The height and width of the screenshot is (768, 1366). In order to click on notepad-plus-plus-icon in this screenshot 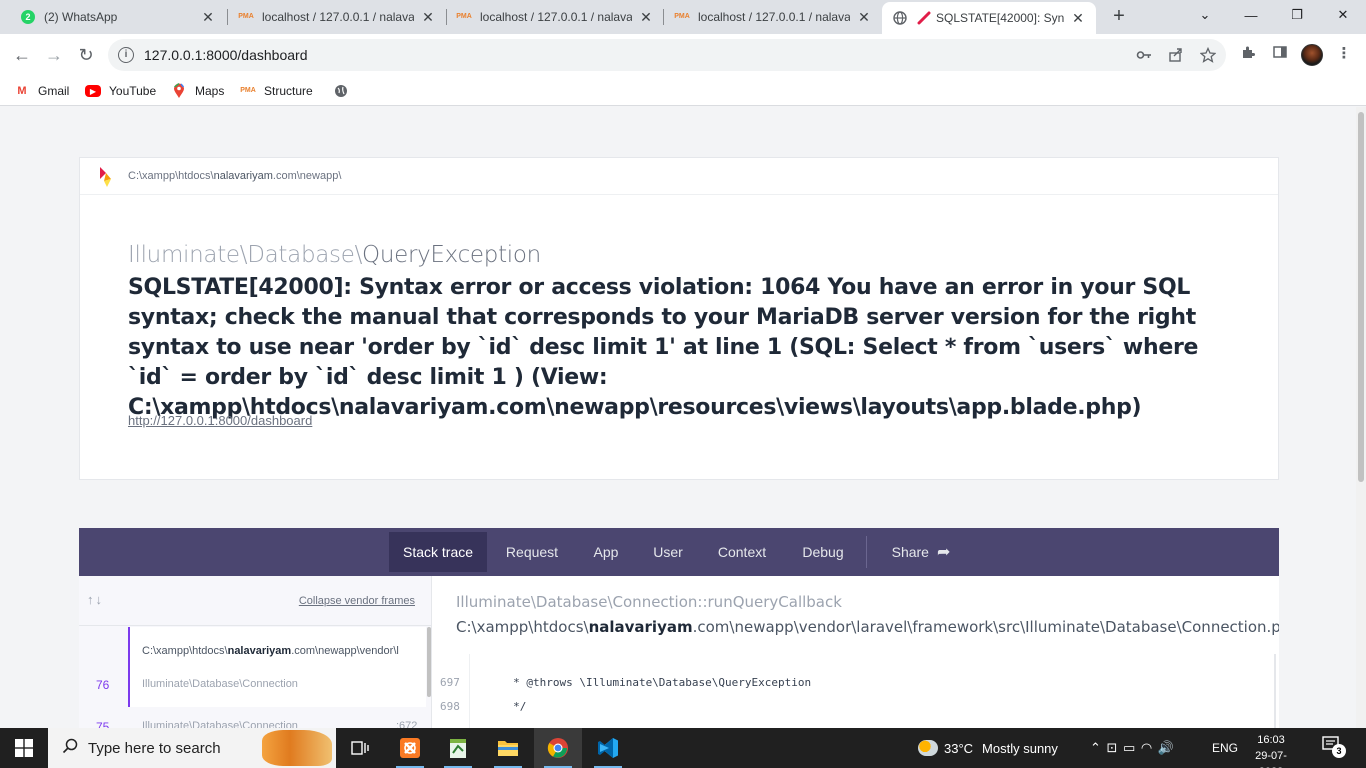, I will do `click(458, 748)`.